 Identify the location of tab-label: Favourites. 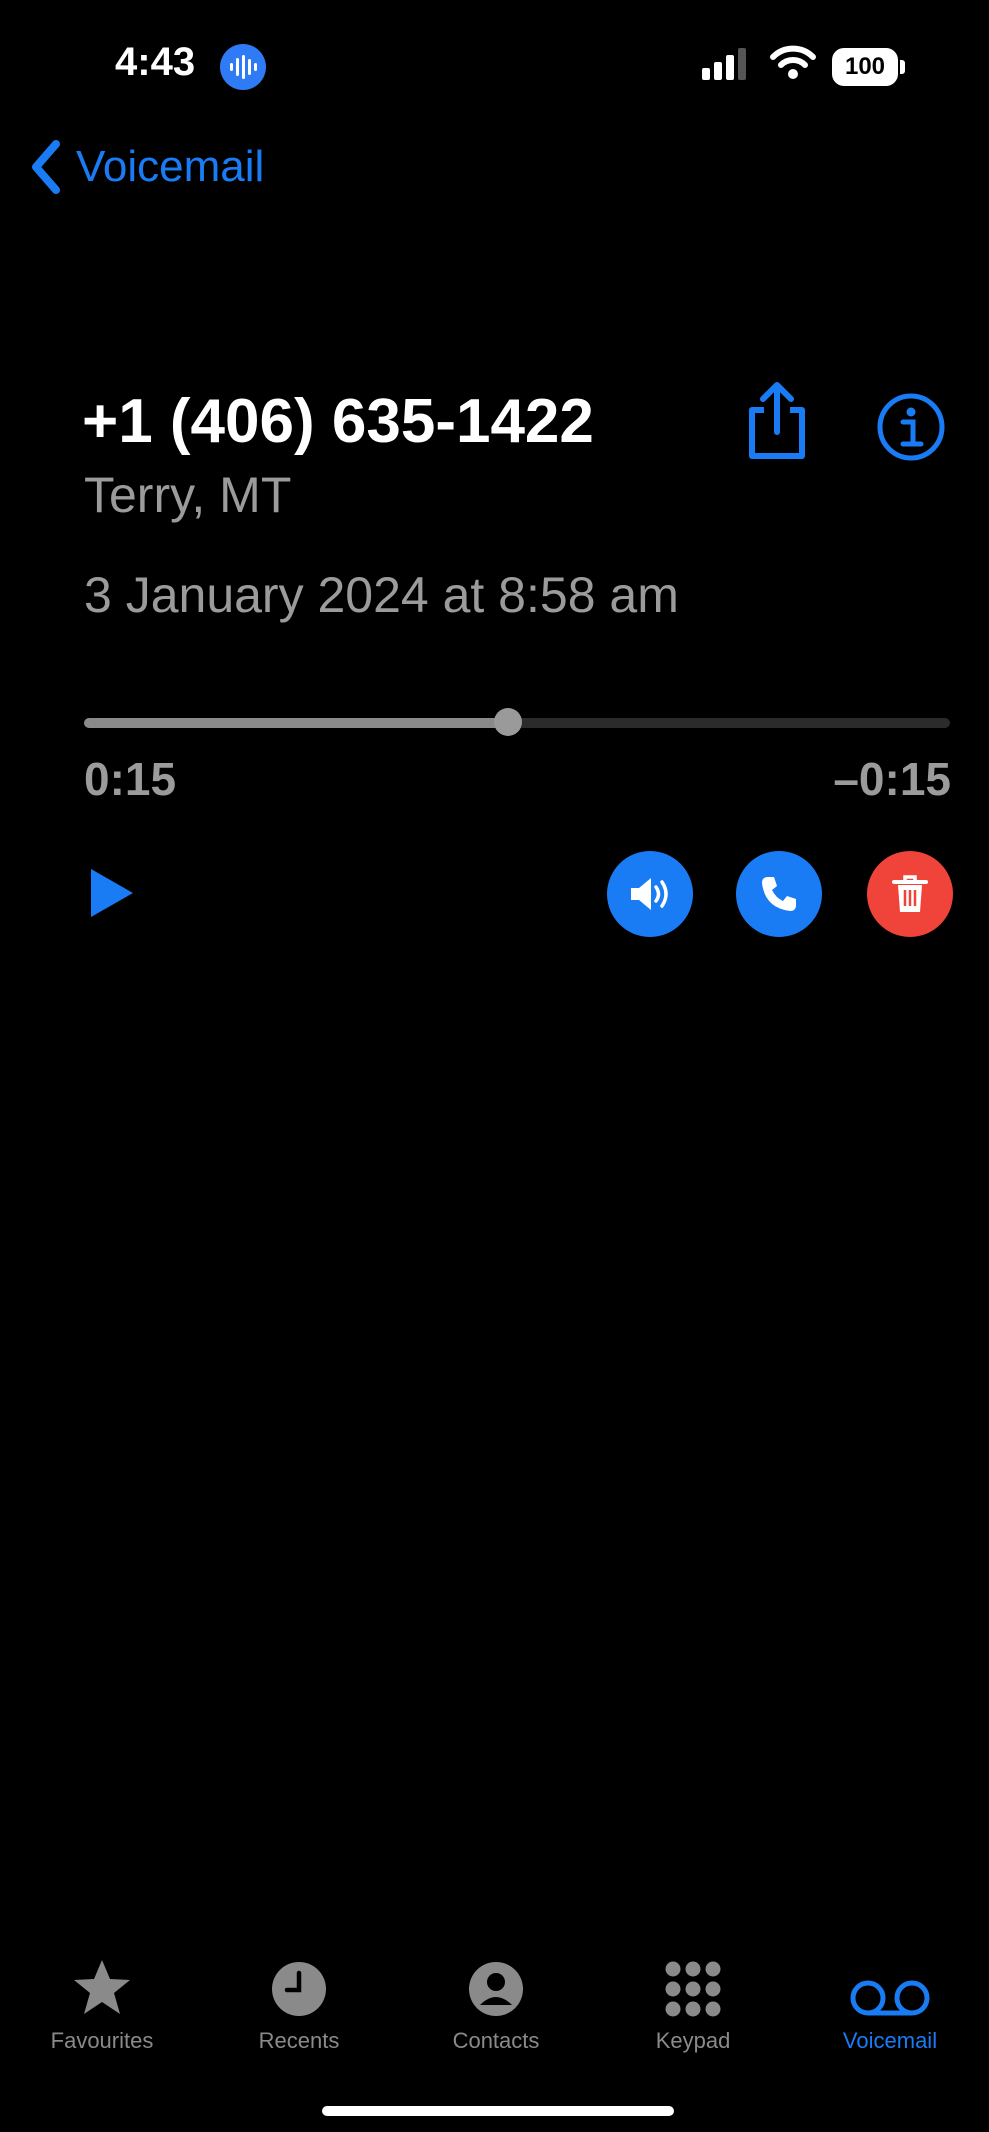
(102, 2040).